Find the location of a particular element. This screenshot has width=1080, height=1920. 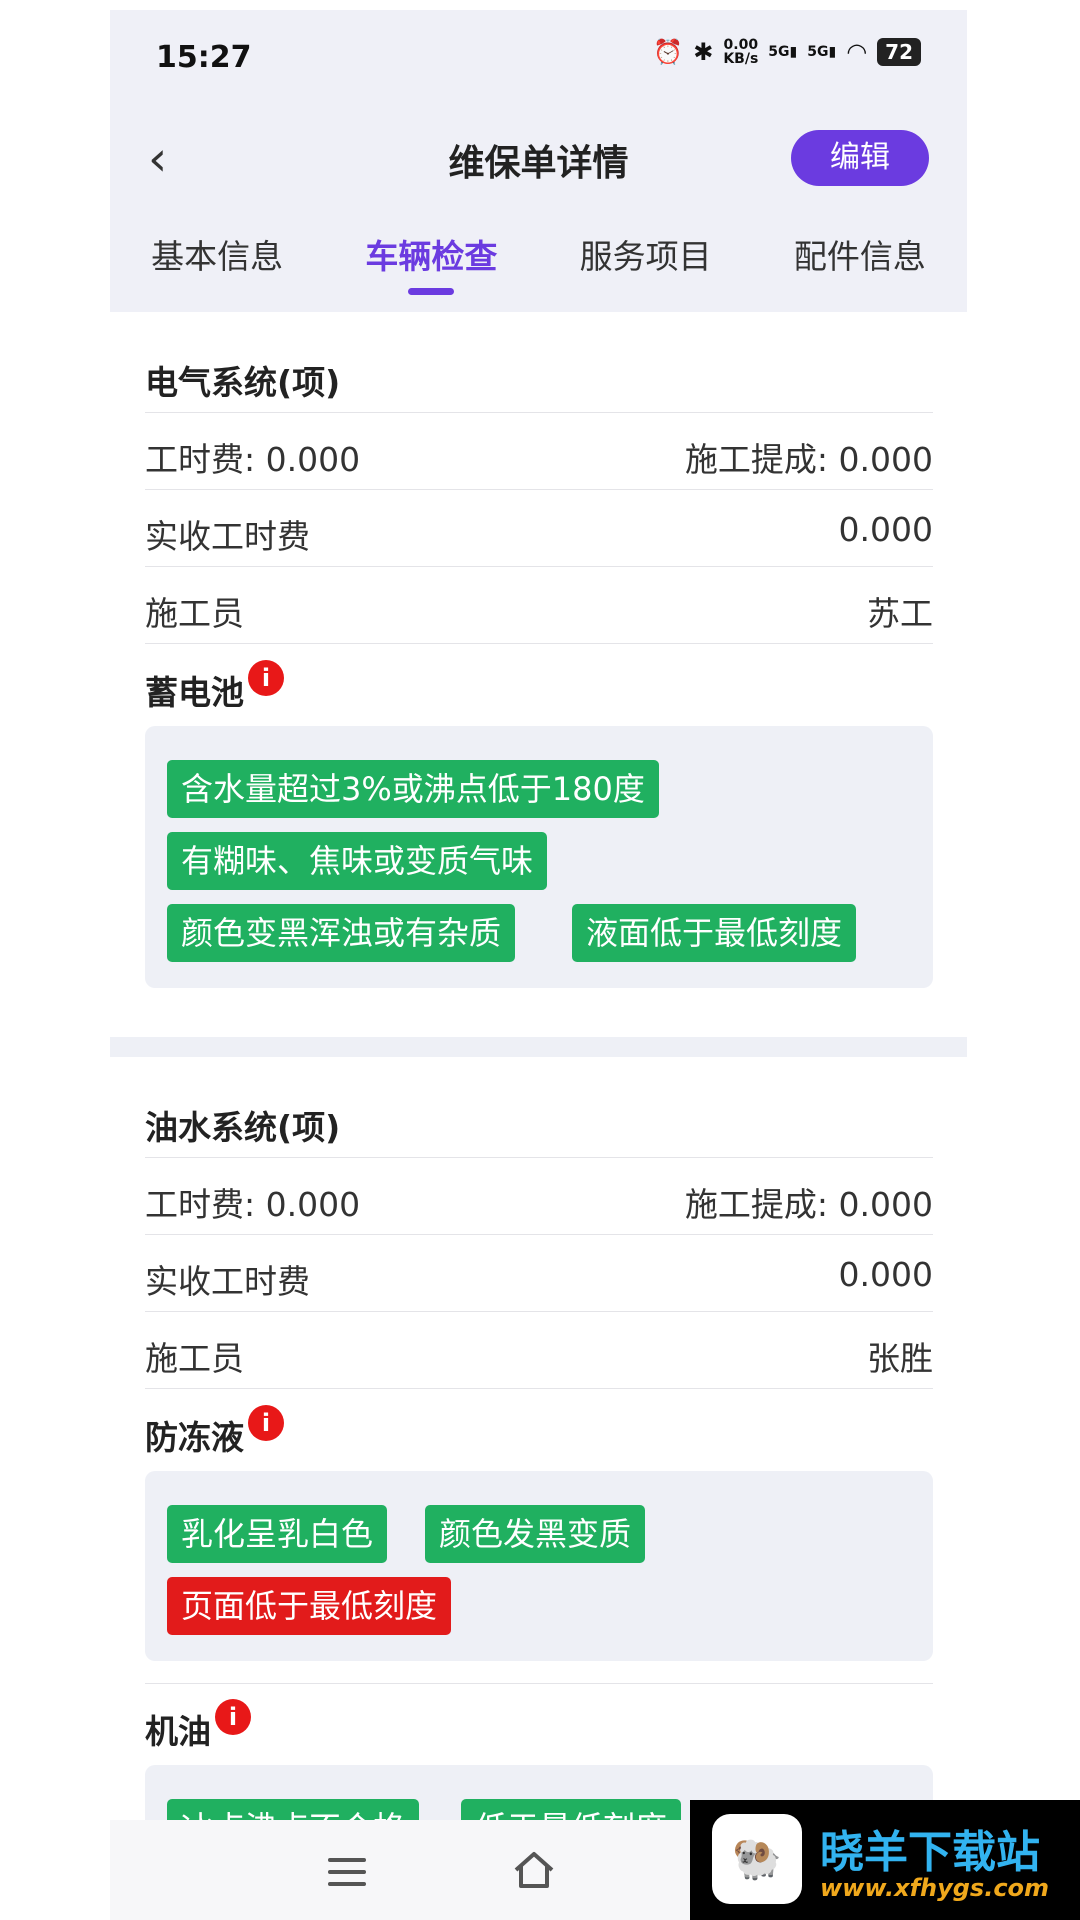

tab-bar: 基本信息 车辆检查 服务项目 配件信息 is located at coordinates (538, 260).